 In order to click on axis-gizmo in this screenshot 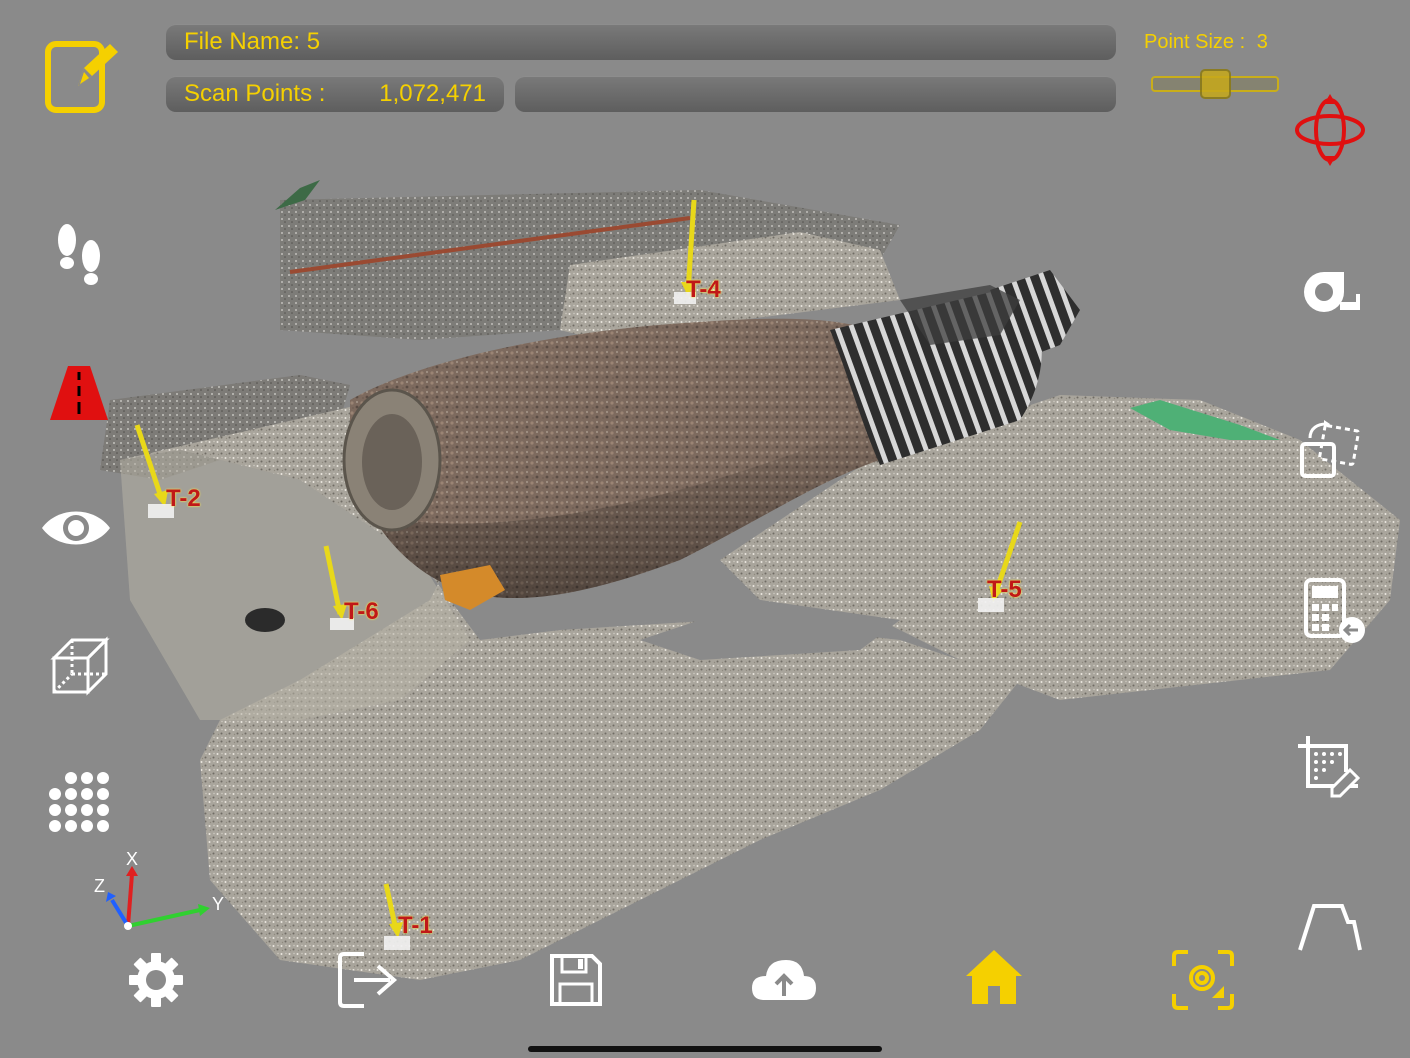, I will do `click(158, 898)`.